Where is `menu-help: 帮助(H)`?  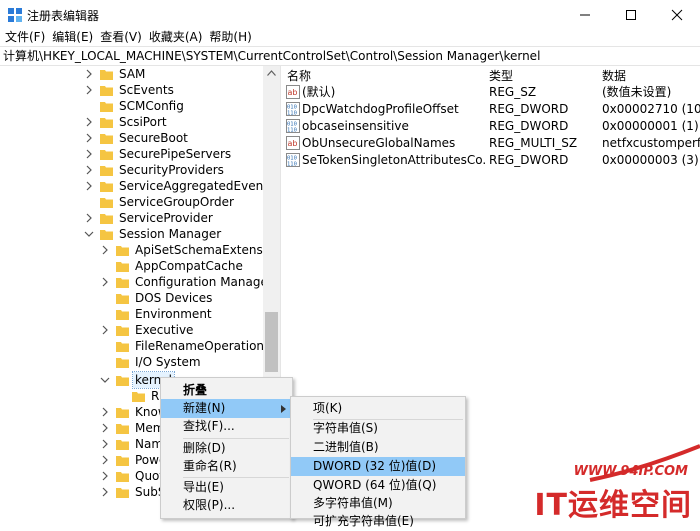
menu-help: 帮助(H) is located at coordinates (230, 38).